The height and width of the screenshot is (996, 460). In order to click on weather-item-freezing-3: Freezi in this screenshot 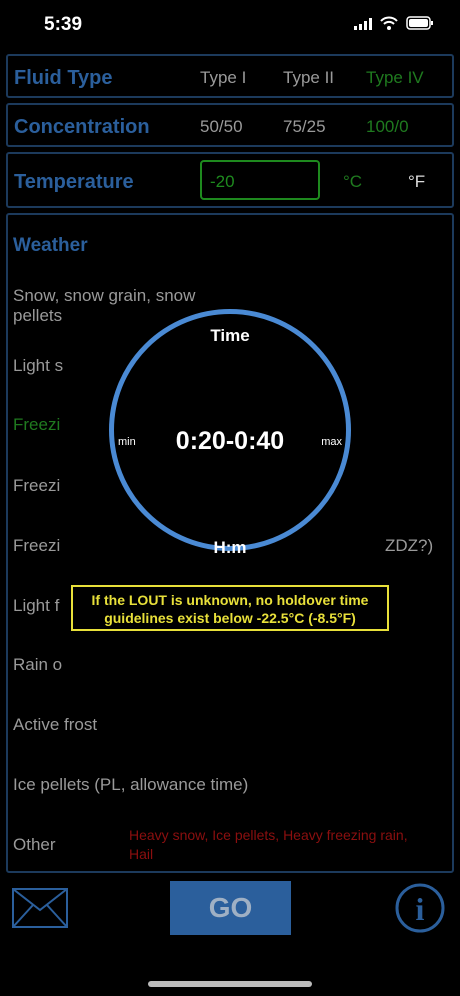, I will do `click(36, 546)`.